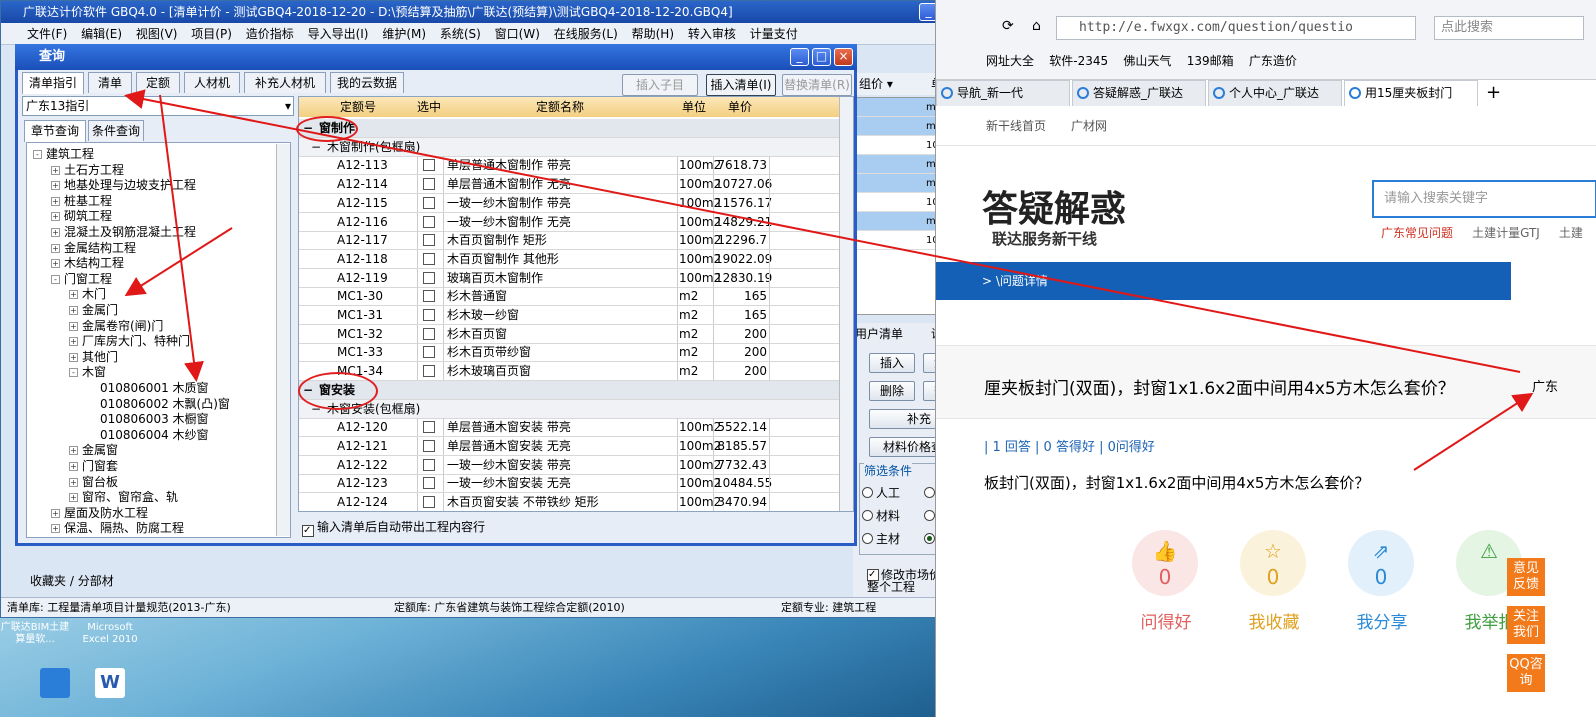 The image size is (1596, 717). Describe the element at coordinates (846, 304) in the screenshot. I see `grid-scrollbar` at that location.